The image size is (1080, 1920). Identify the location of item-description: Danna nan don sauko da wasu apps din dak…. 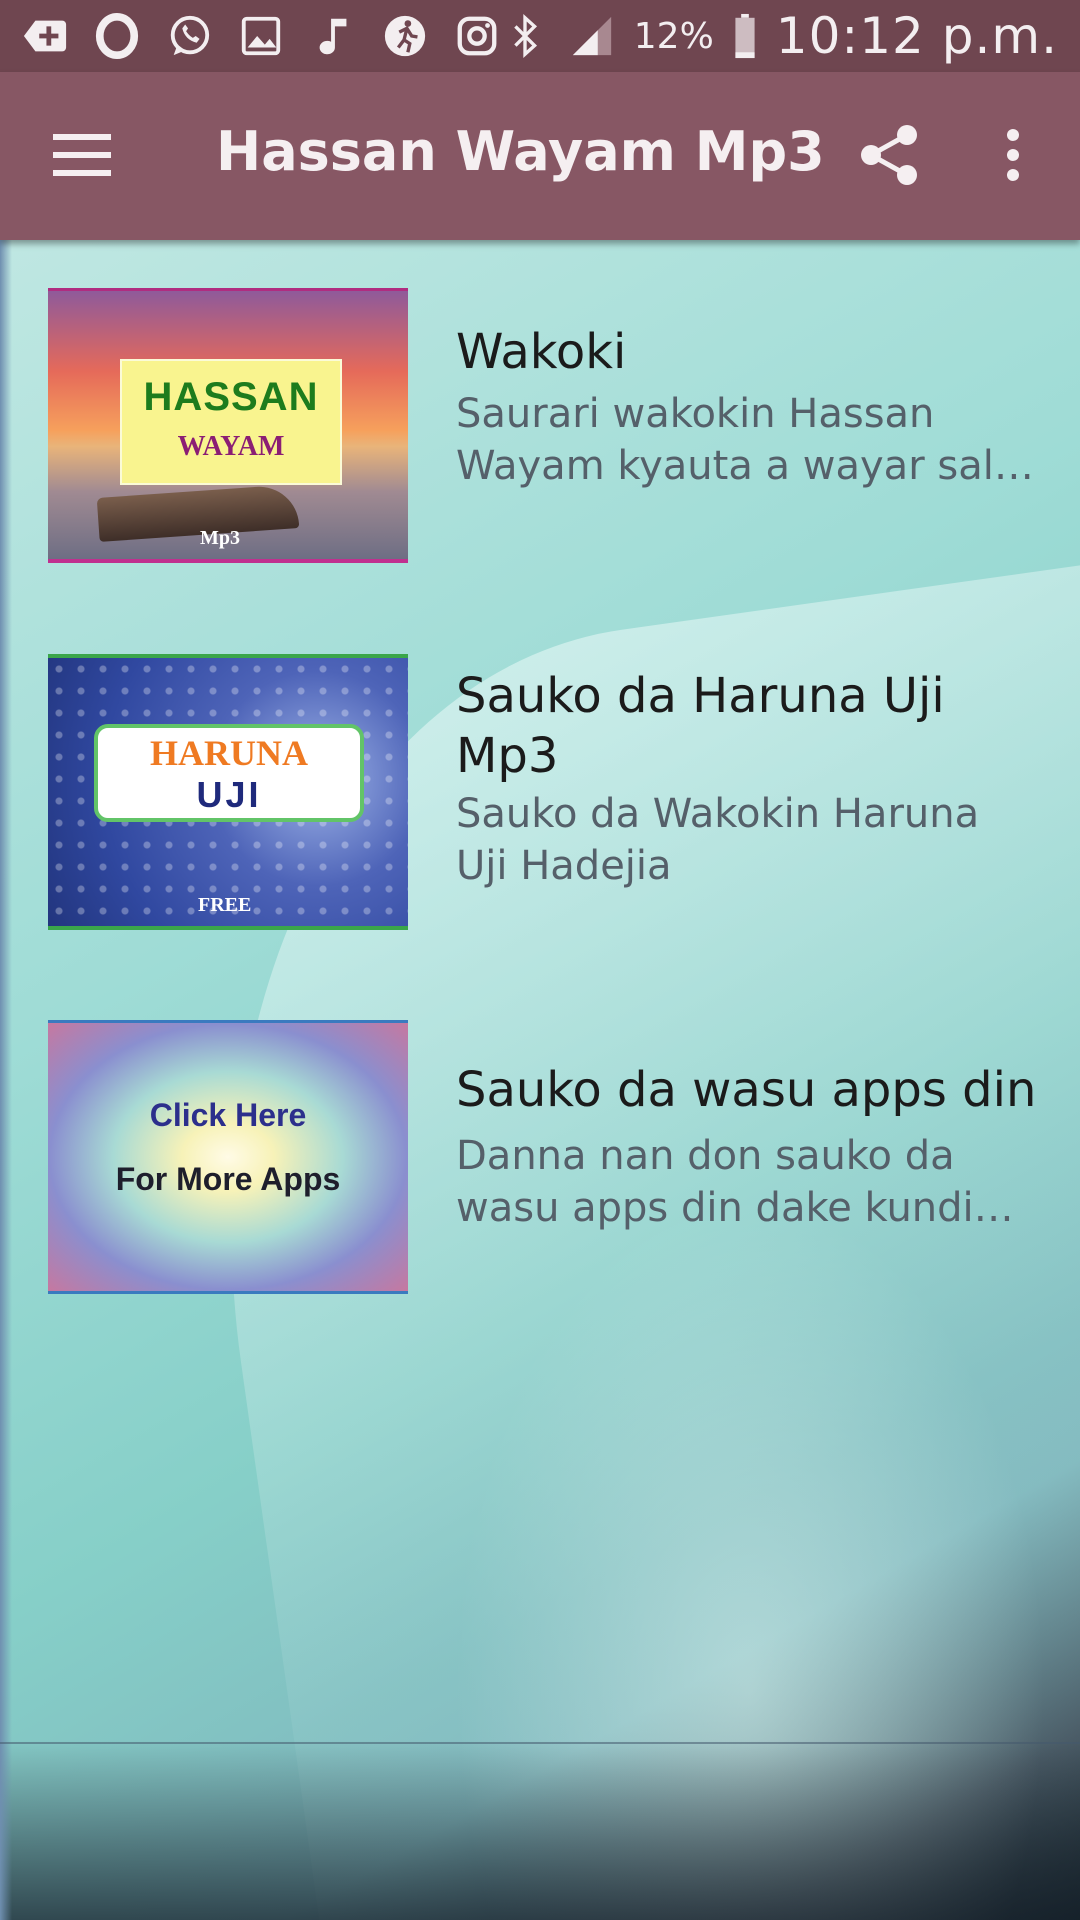
(735, 1182).